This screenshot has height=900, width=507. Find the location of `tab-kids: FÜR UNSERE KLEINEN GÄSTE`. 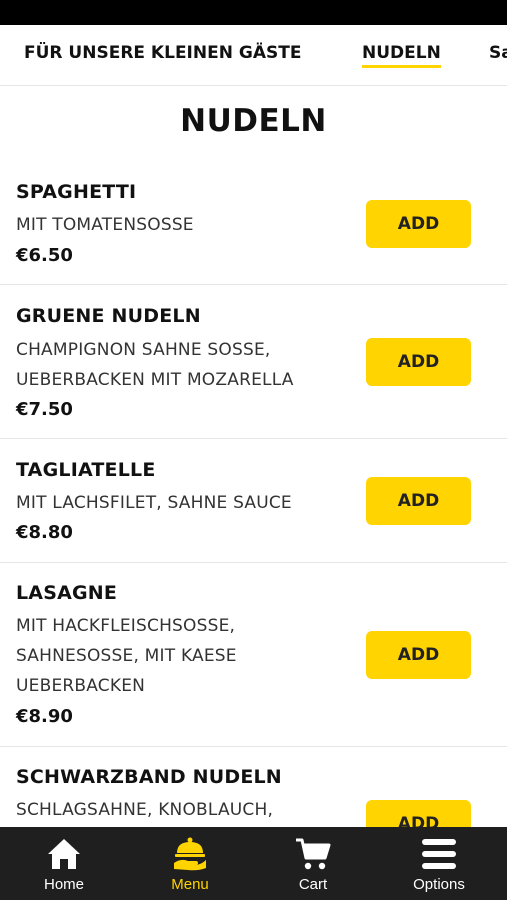

tab-kids: FÜR UNSERE KLEINEN GÄSTE is located at coordinates (162, 53).